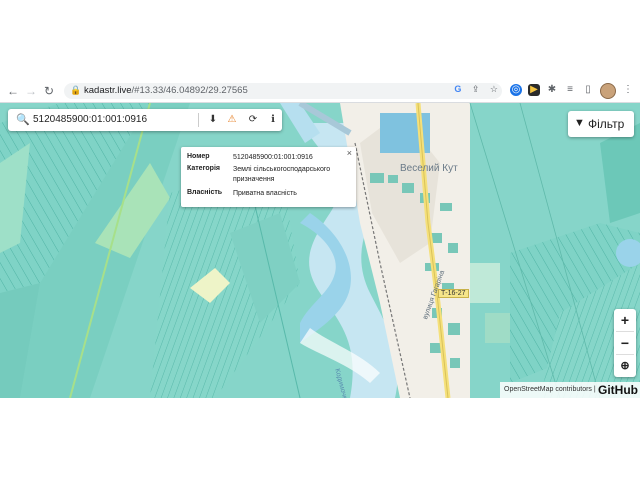 The height and width of the screenshot is (480, 640). What do you see at coordinates (516, 90) in the screenshot?
I see `translate-icon: ◎` at bounding box center [516, 90].